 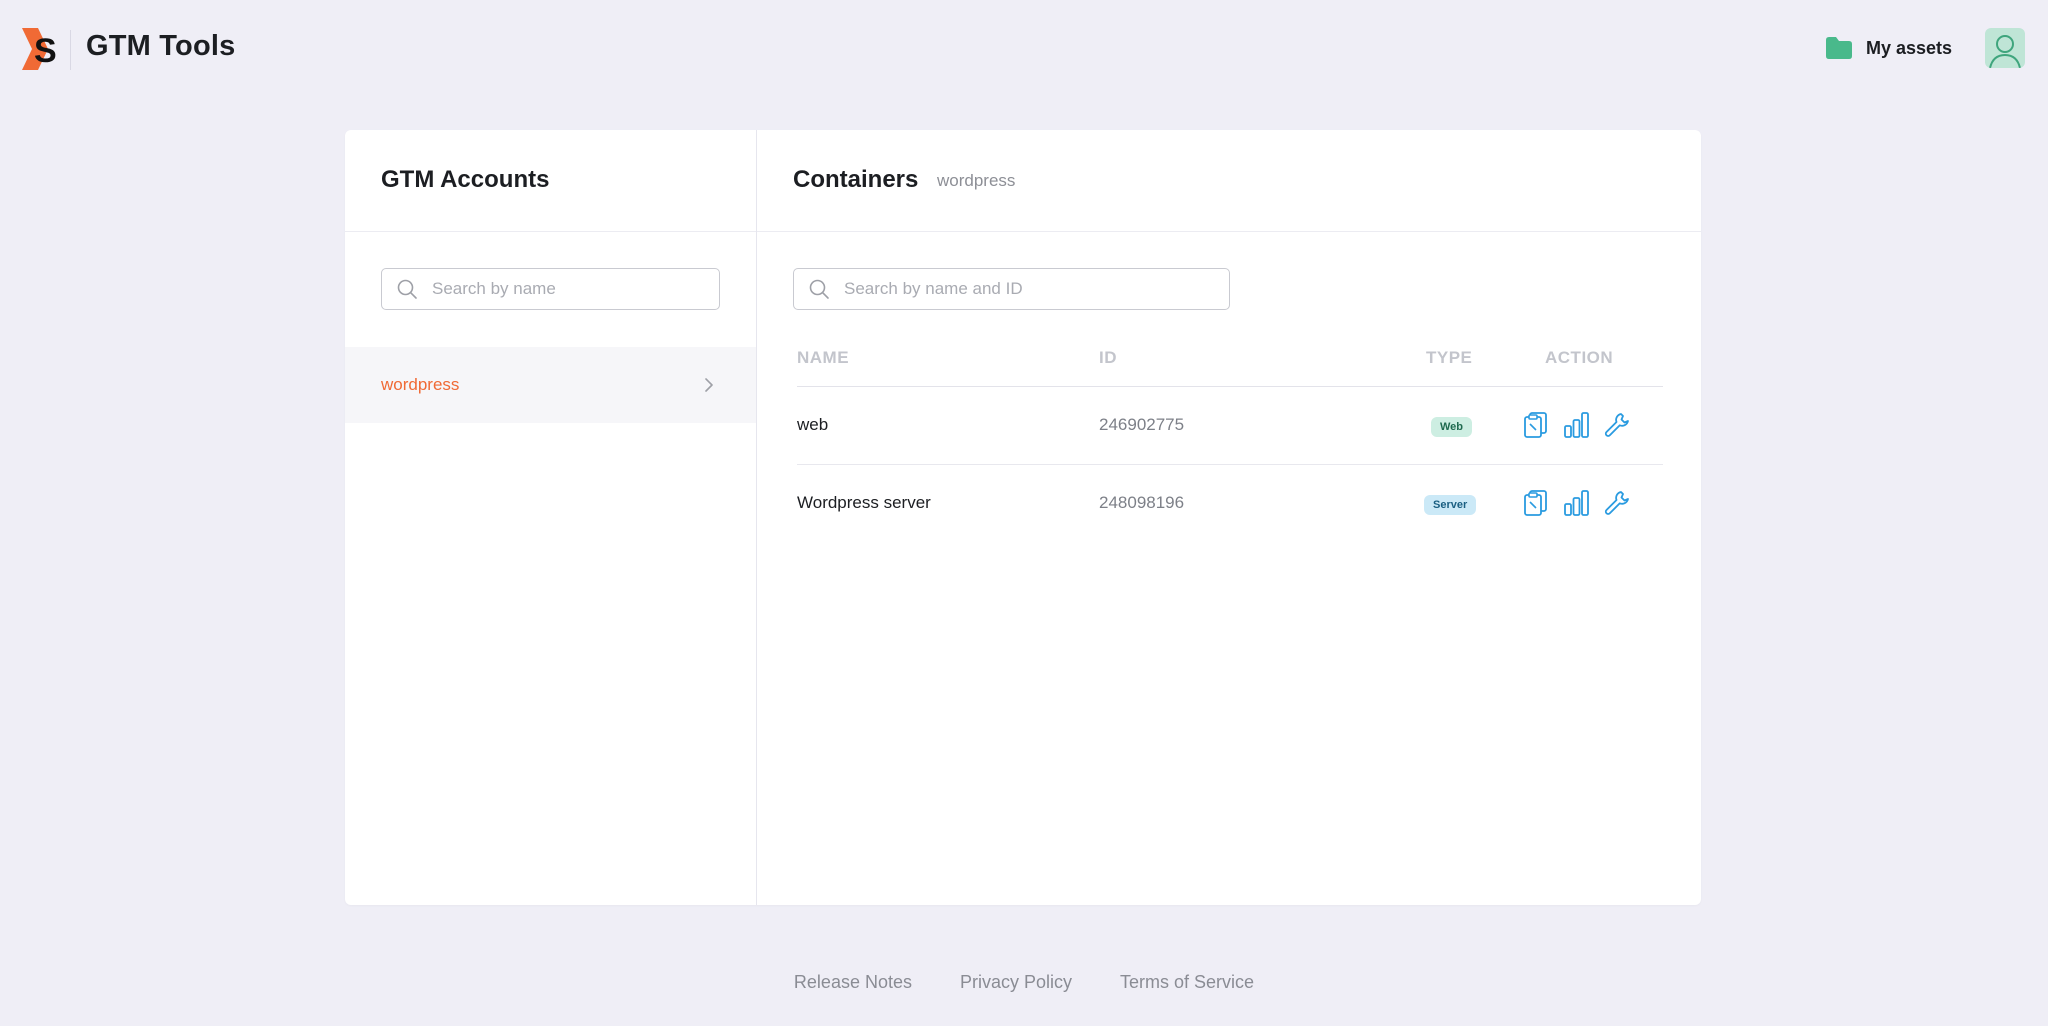 What do you see at coordinates (1142, 424) in the screenshot?
I see `container-id: 246902775` at bounding box center [1142, 424].